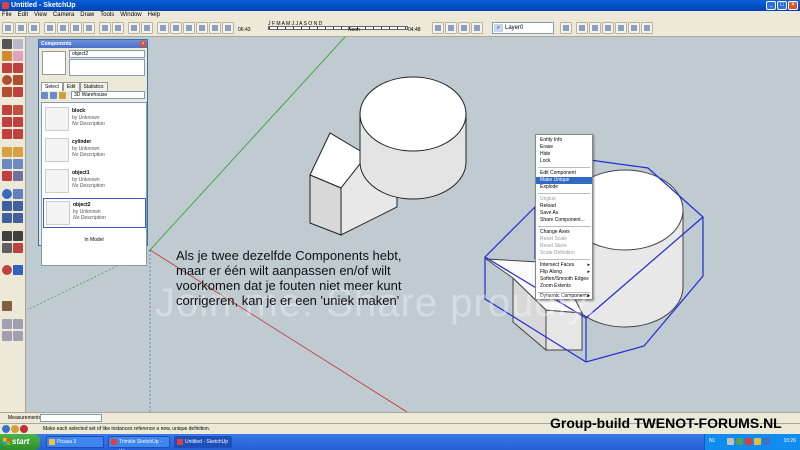 This screenshot has height=450, width=800. I want to click on print-icon, so click(134, 28).